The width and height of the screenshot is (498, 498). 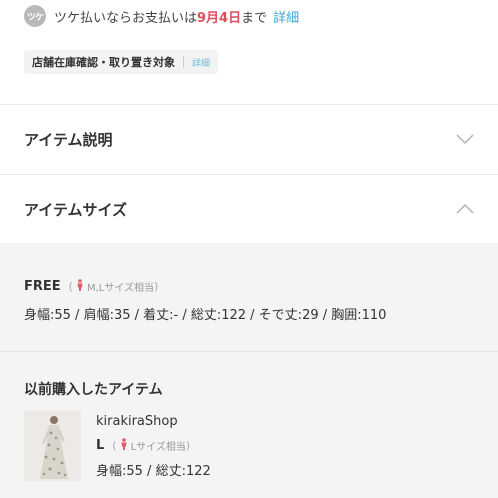 What do you see at coordinates (201, 62) in the screenshot?
I see `store-stock-detail-link: 詳細` at bounding box center [201, 62].